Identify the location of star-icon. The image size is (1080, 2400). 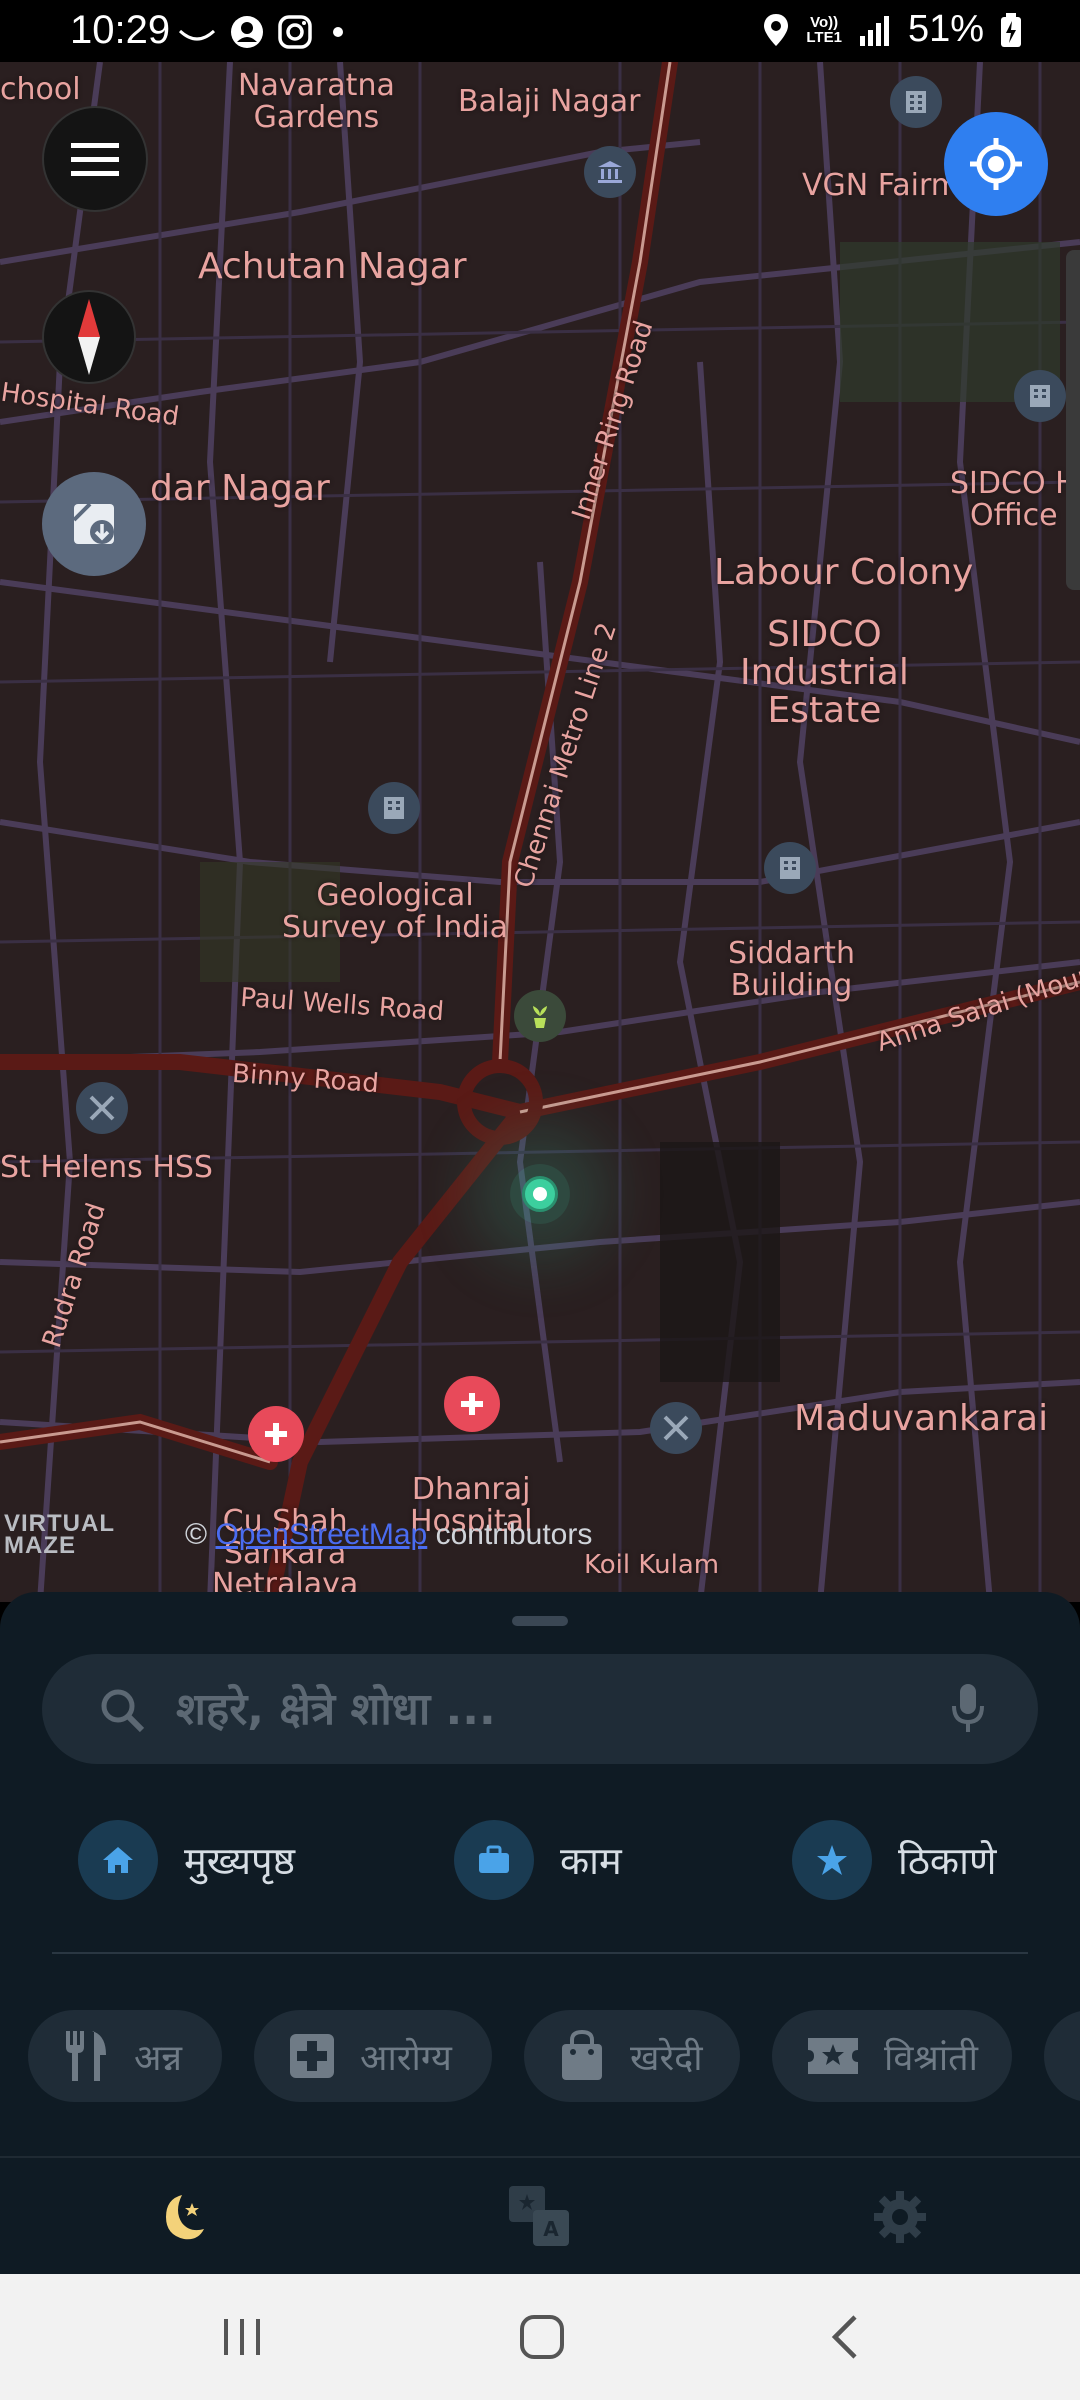
(832, 1860).